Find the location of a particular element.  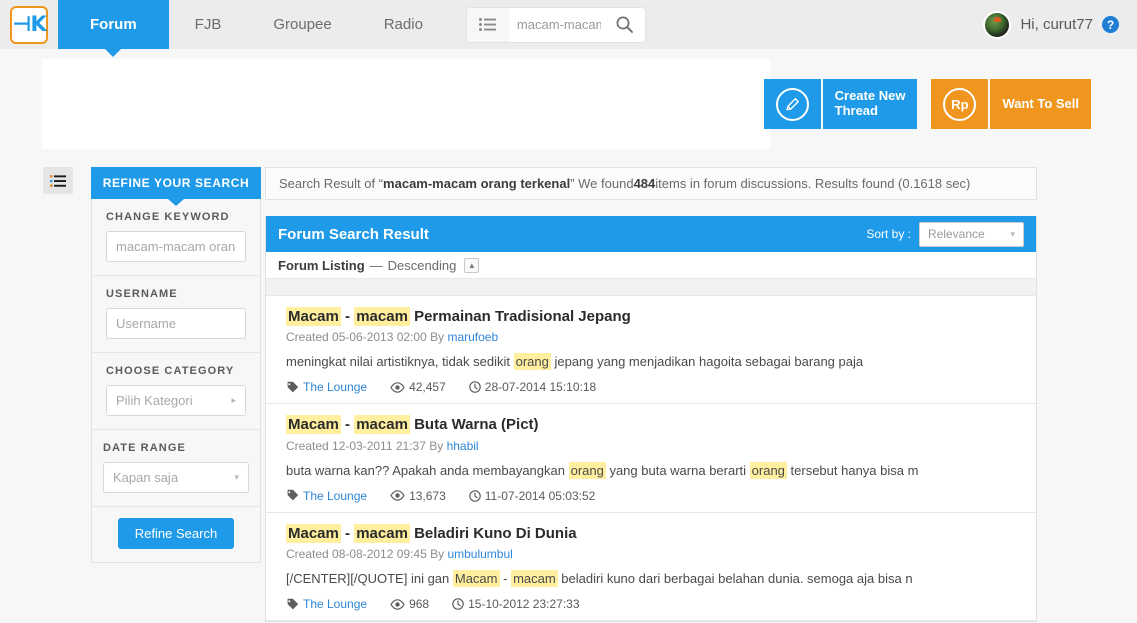

username-input is located at coordinates (176, 323).